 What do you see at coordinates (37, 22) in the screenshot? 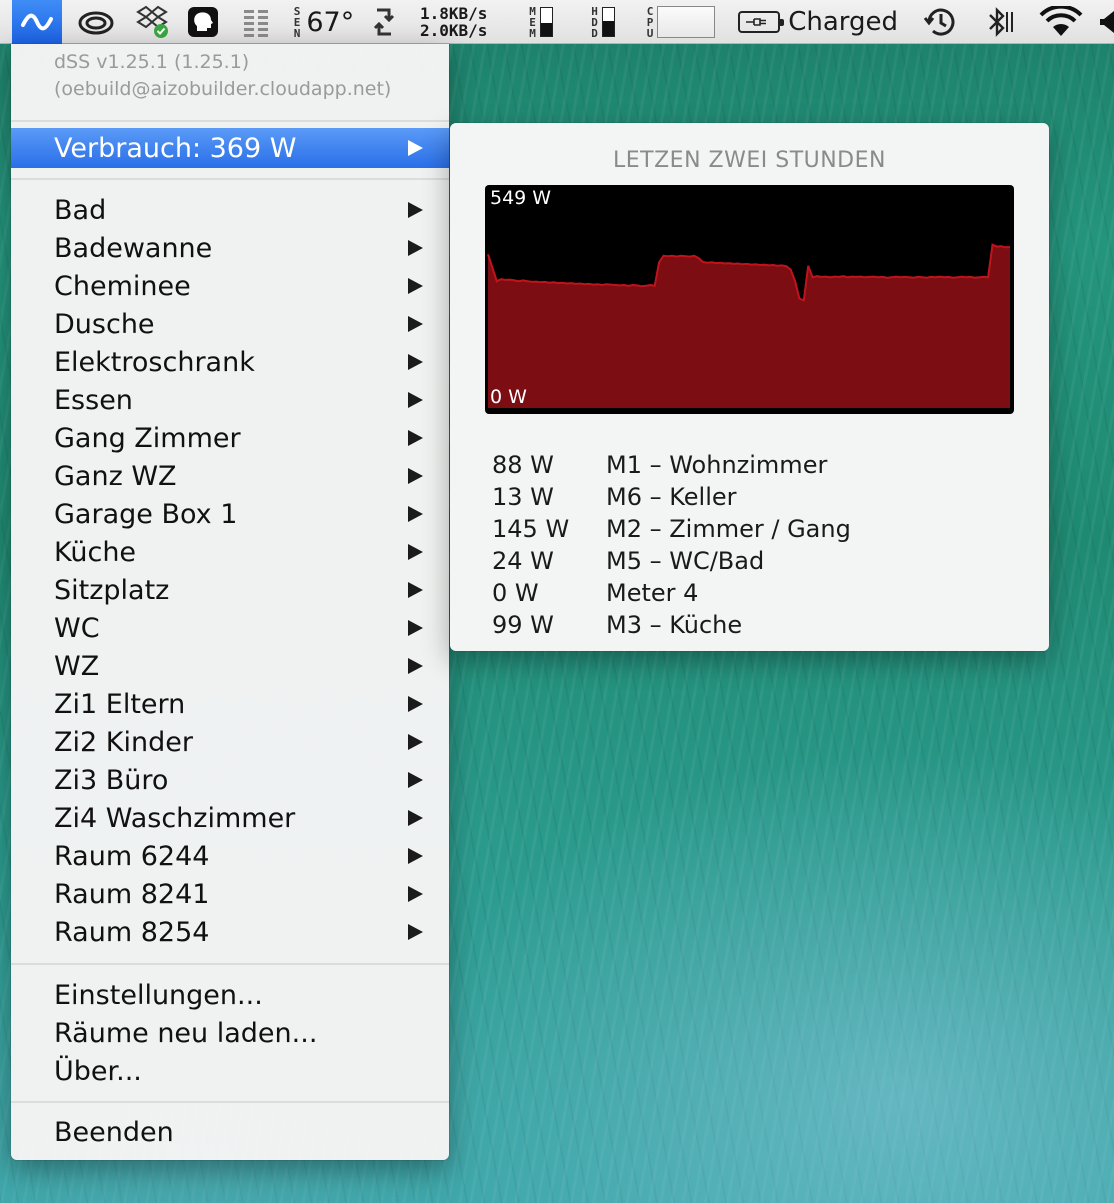
I see `dss-wave-icon` at bounding box center [37, 22].